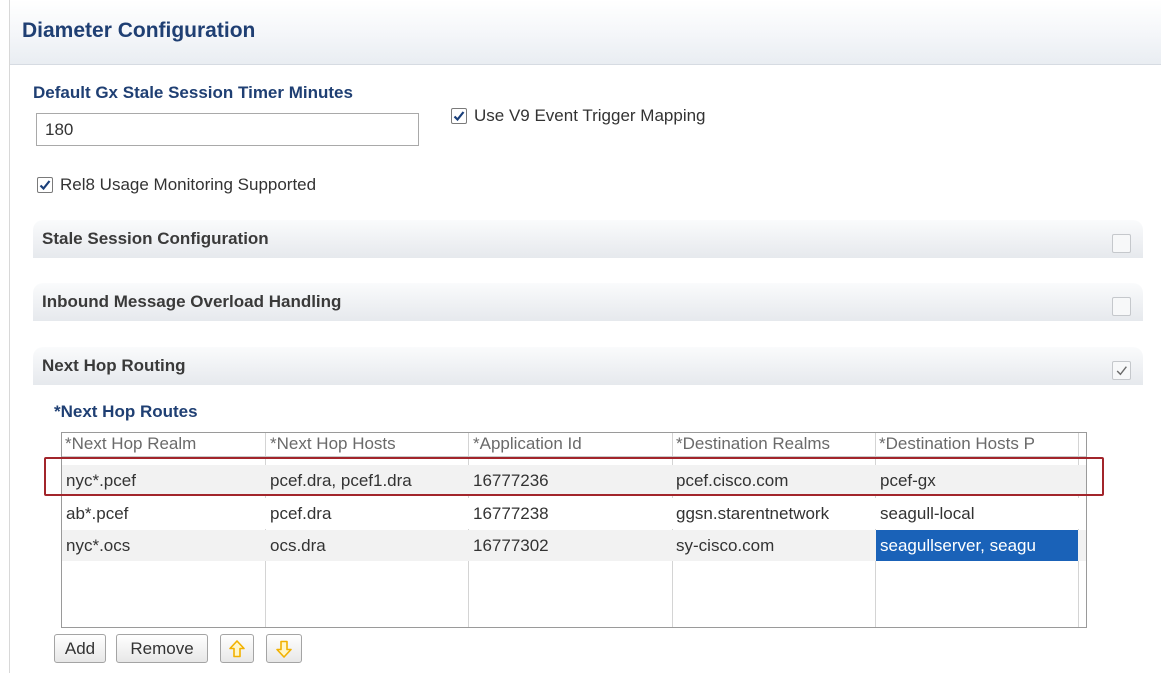 This screenshot has height=673, width=1161. What do you see at coordinates (139, 30) in the screenshot?
I see `page-title: Diameter Configuration` at bounding box center [139, 30].